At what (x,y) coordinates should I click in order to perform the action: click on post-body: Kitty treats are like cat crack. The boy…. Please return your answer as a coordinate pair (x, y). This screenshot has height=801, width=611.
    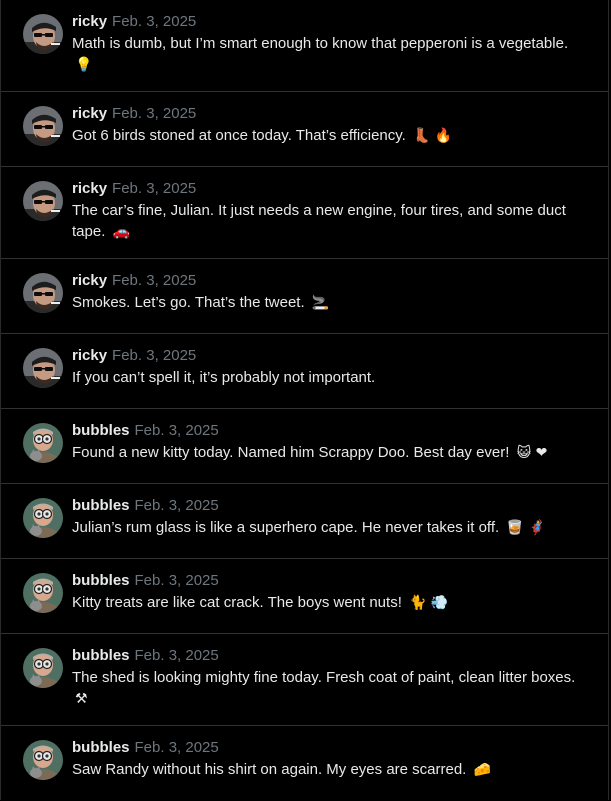
    Looking at the image, I should click on (237, 602).